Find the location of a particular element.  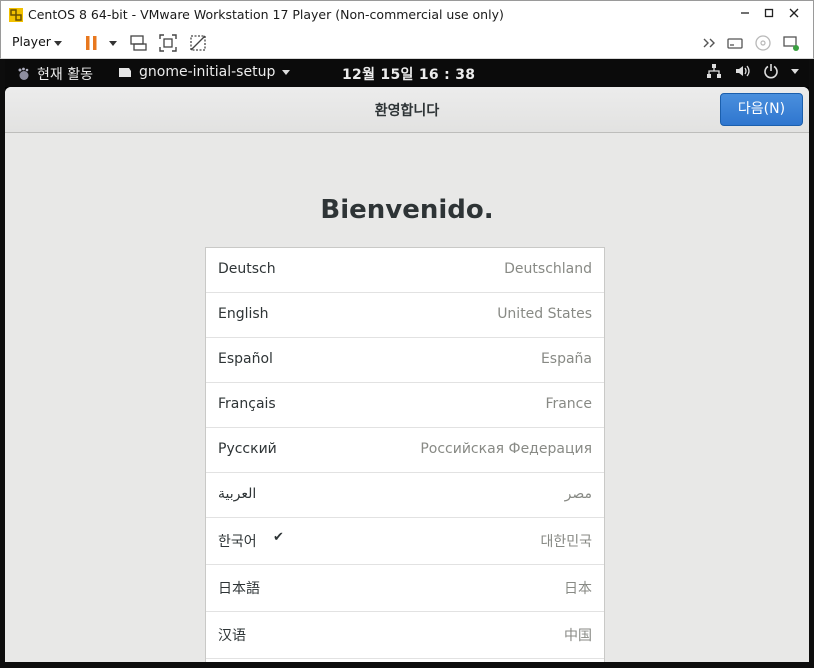

pause-icon is located at coordinates (92, 43).